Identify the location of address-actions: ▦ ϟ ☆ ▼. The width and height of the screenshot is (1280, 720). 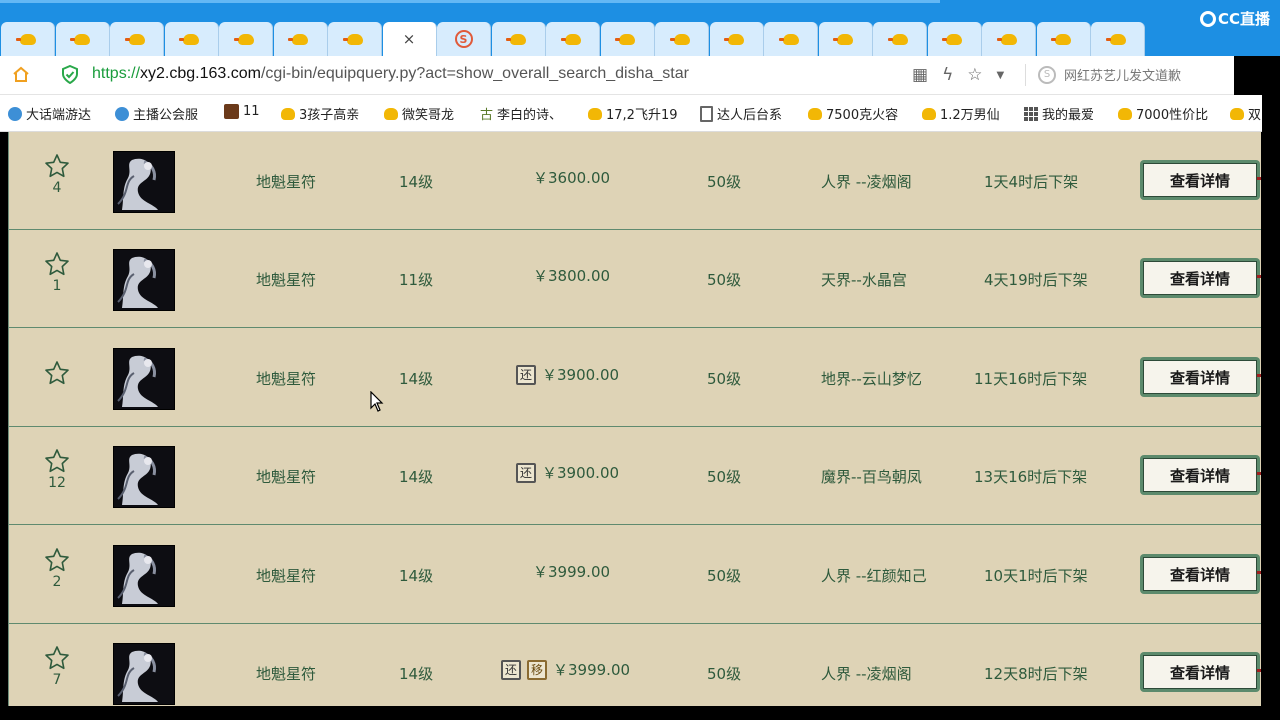
(958, 75).